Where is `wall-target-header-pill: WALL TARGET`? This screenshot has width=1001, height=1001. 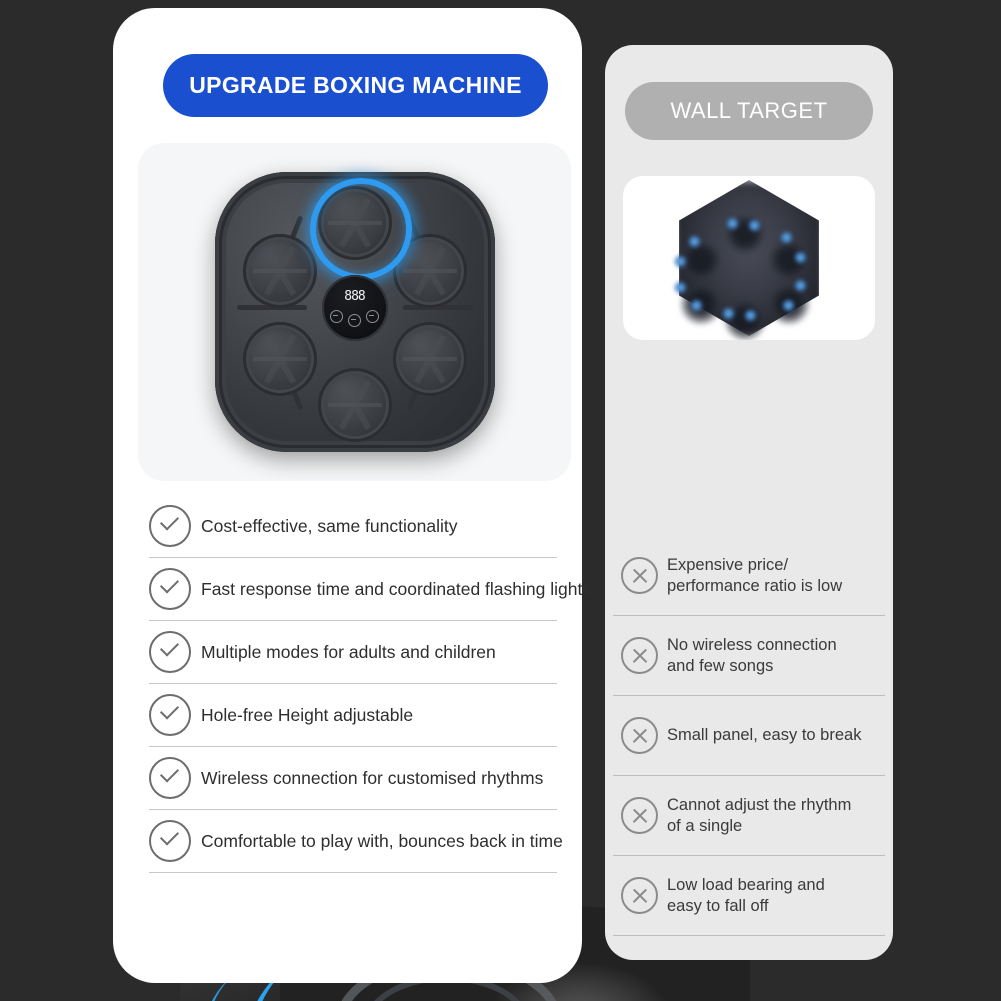
wall-target-header-pill: WALL TARGET is located at coordinates (749, 111).